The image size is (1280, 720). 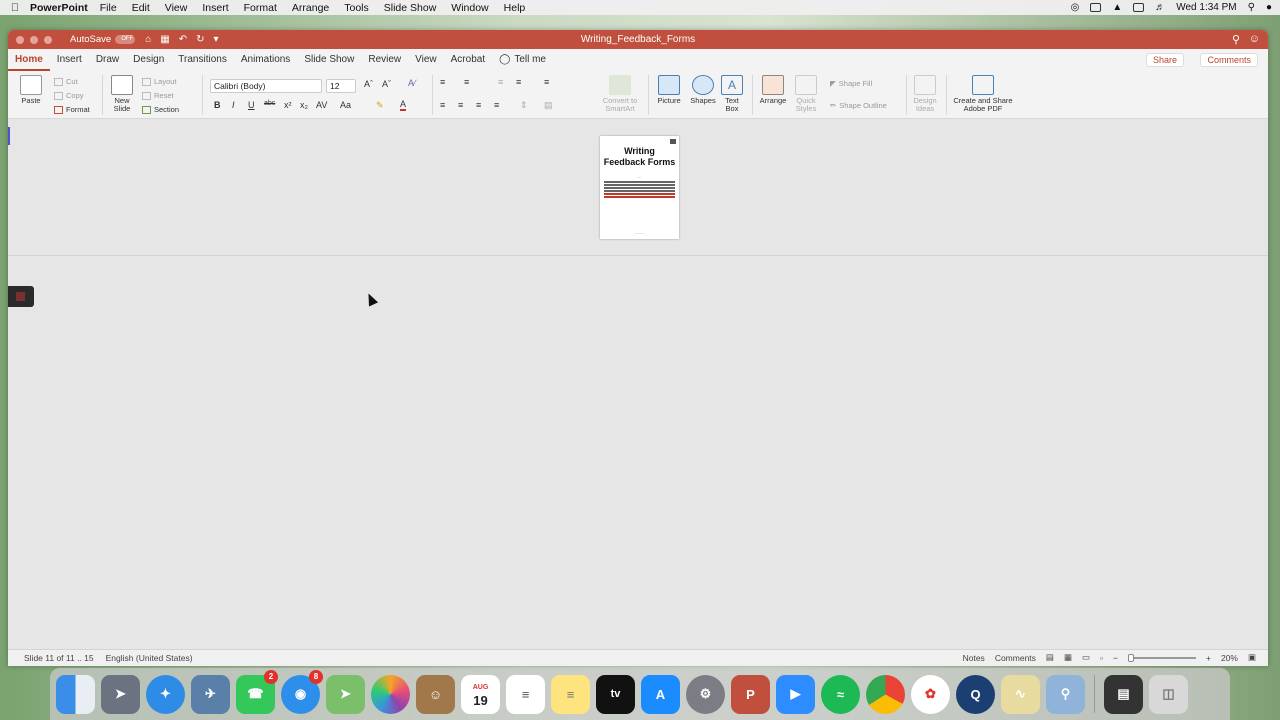 What do you see at coordinates (217, 105) in the screenshot?
I see `bold-button: B` at bounding box center [217, 105].